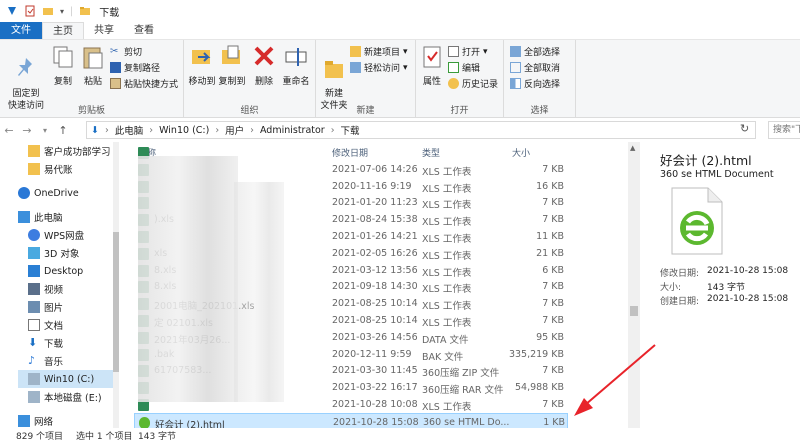 This screenshot has width=800, height=442. I want to click on file-type: DATA 文件, so click(445, 340).